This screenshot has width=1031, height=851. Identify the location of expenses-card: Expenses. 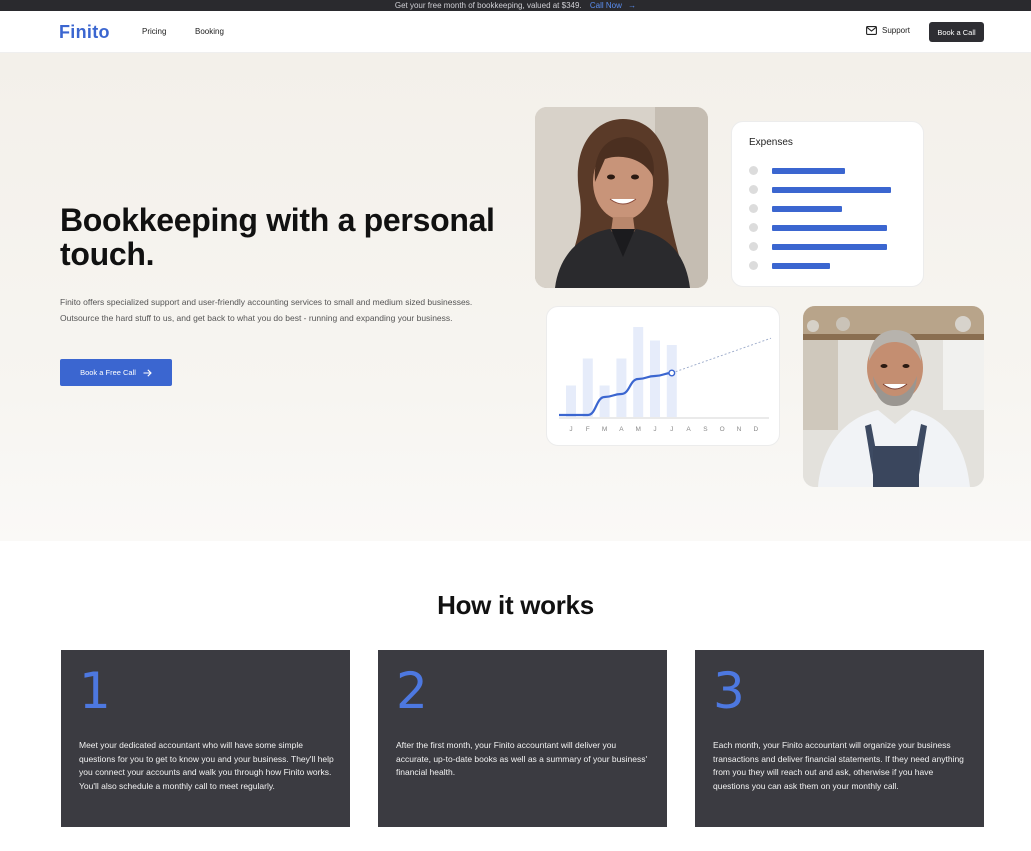
(827, 204).